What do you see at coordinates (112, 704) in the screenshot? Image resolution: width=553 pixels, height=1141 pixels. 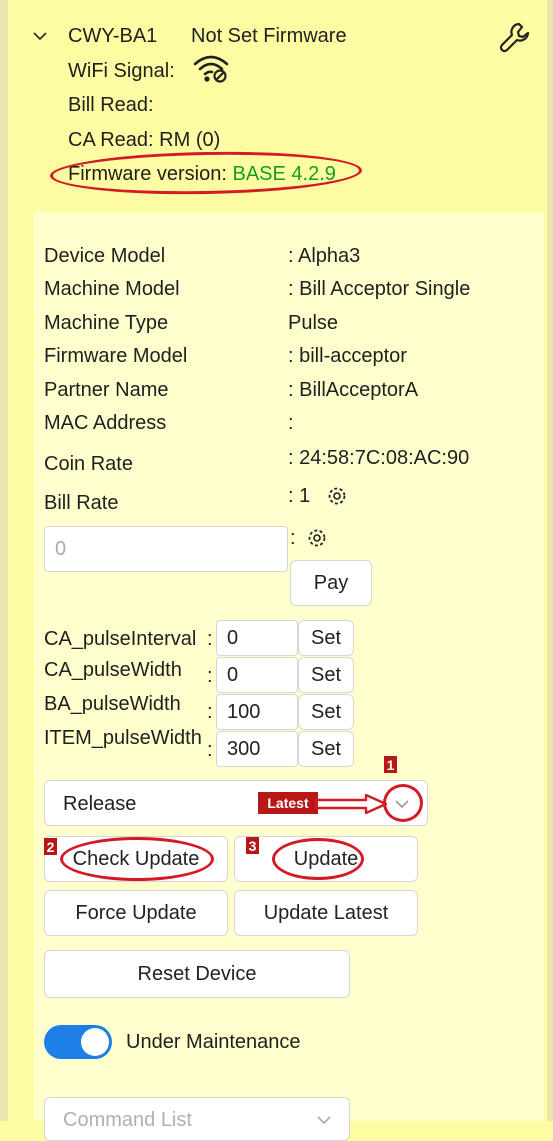 I see `pulse-label: BA_pulseWidth` at bounding box center [112, 704].